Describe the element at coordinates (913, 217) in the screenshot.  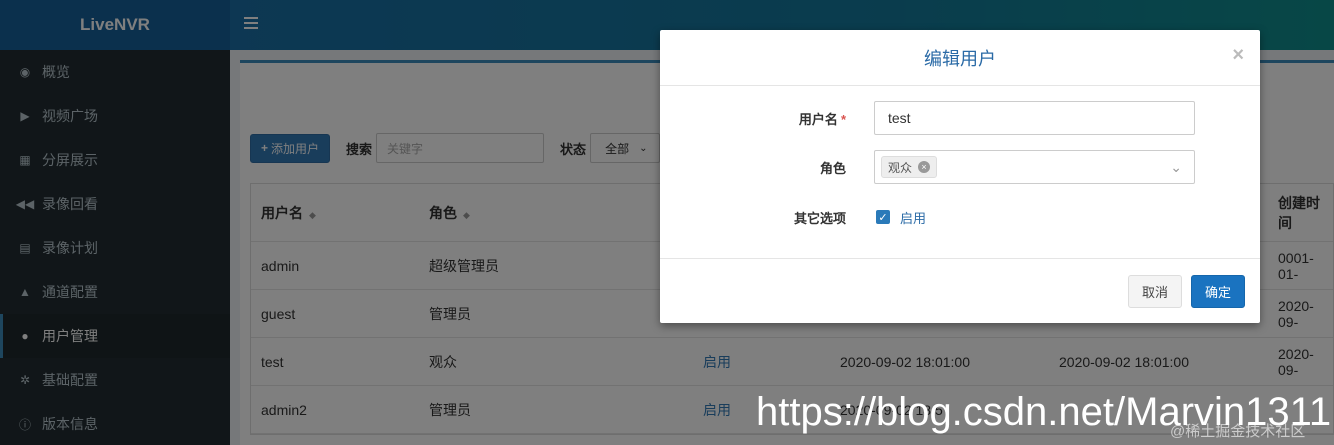
I see `enabled-label: 启用` at that location.